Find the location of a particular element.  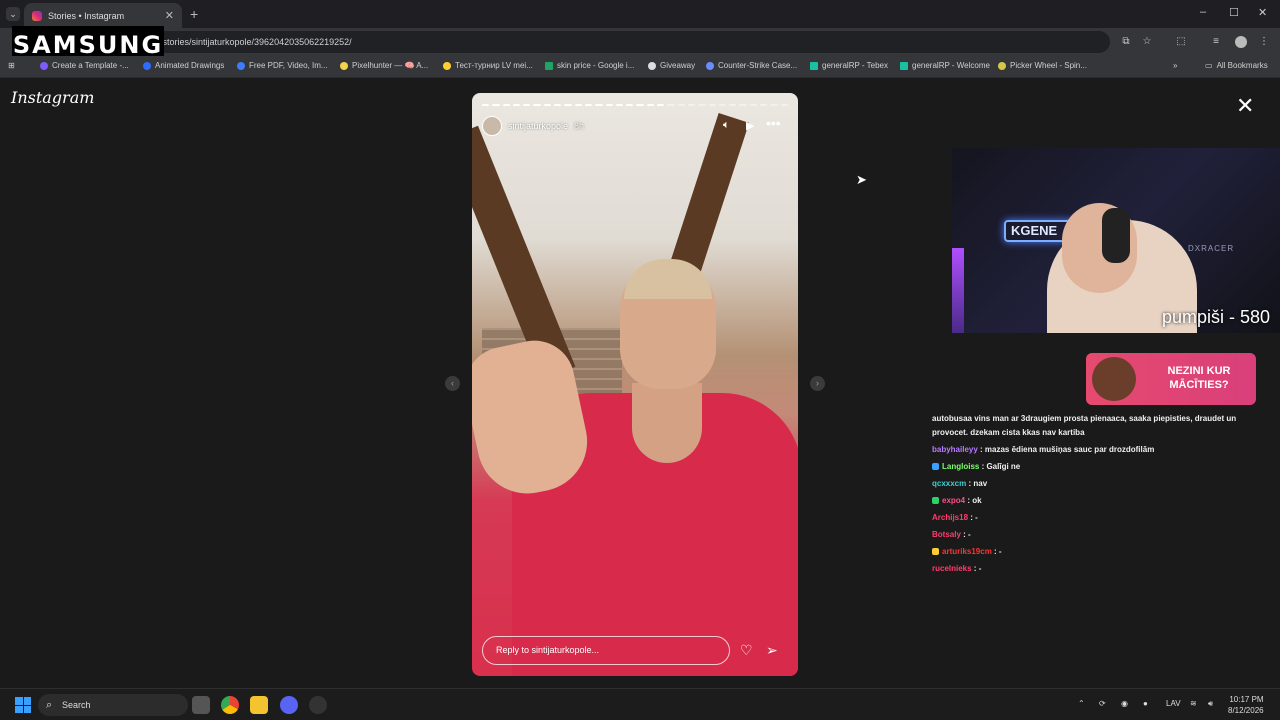

chat-username: babyhaileyy is located at coordinates (955, 449).